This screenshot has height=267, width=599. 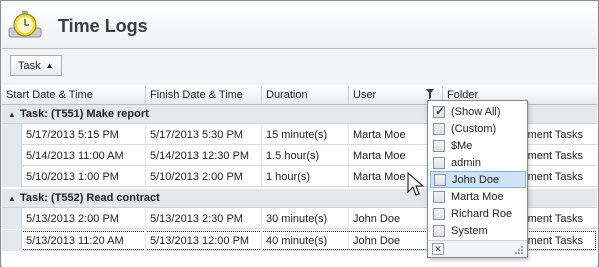 I want to click on filter-option-label: $Me, so click(x=462, y=145).